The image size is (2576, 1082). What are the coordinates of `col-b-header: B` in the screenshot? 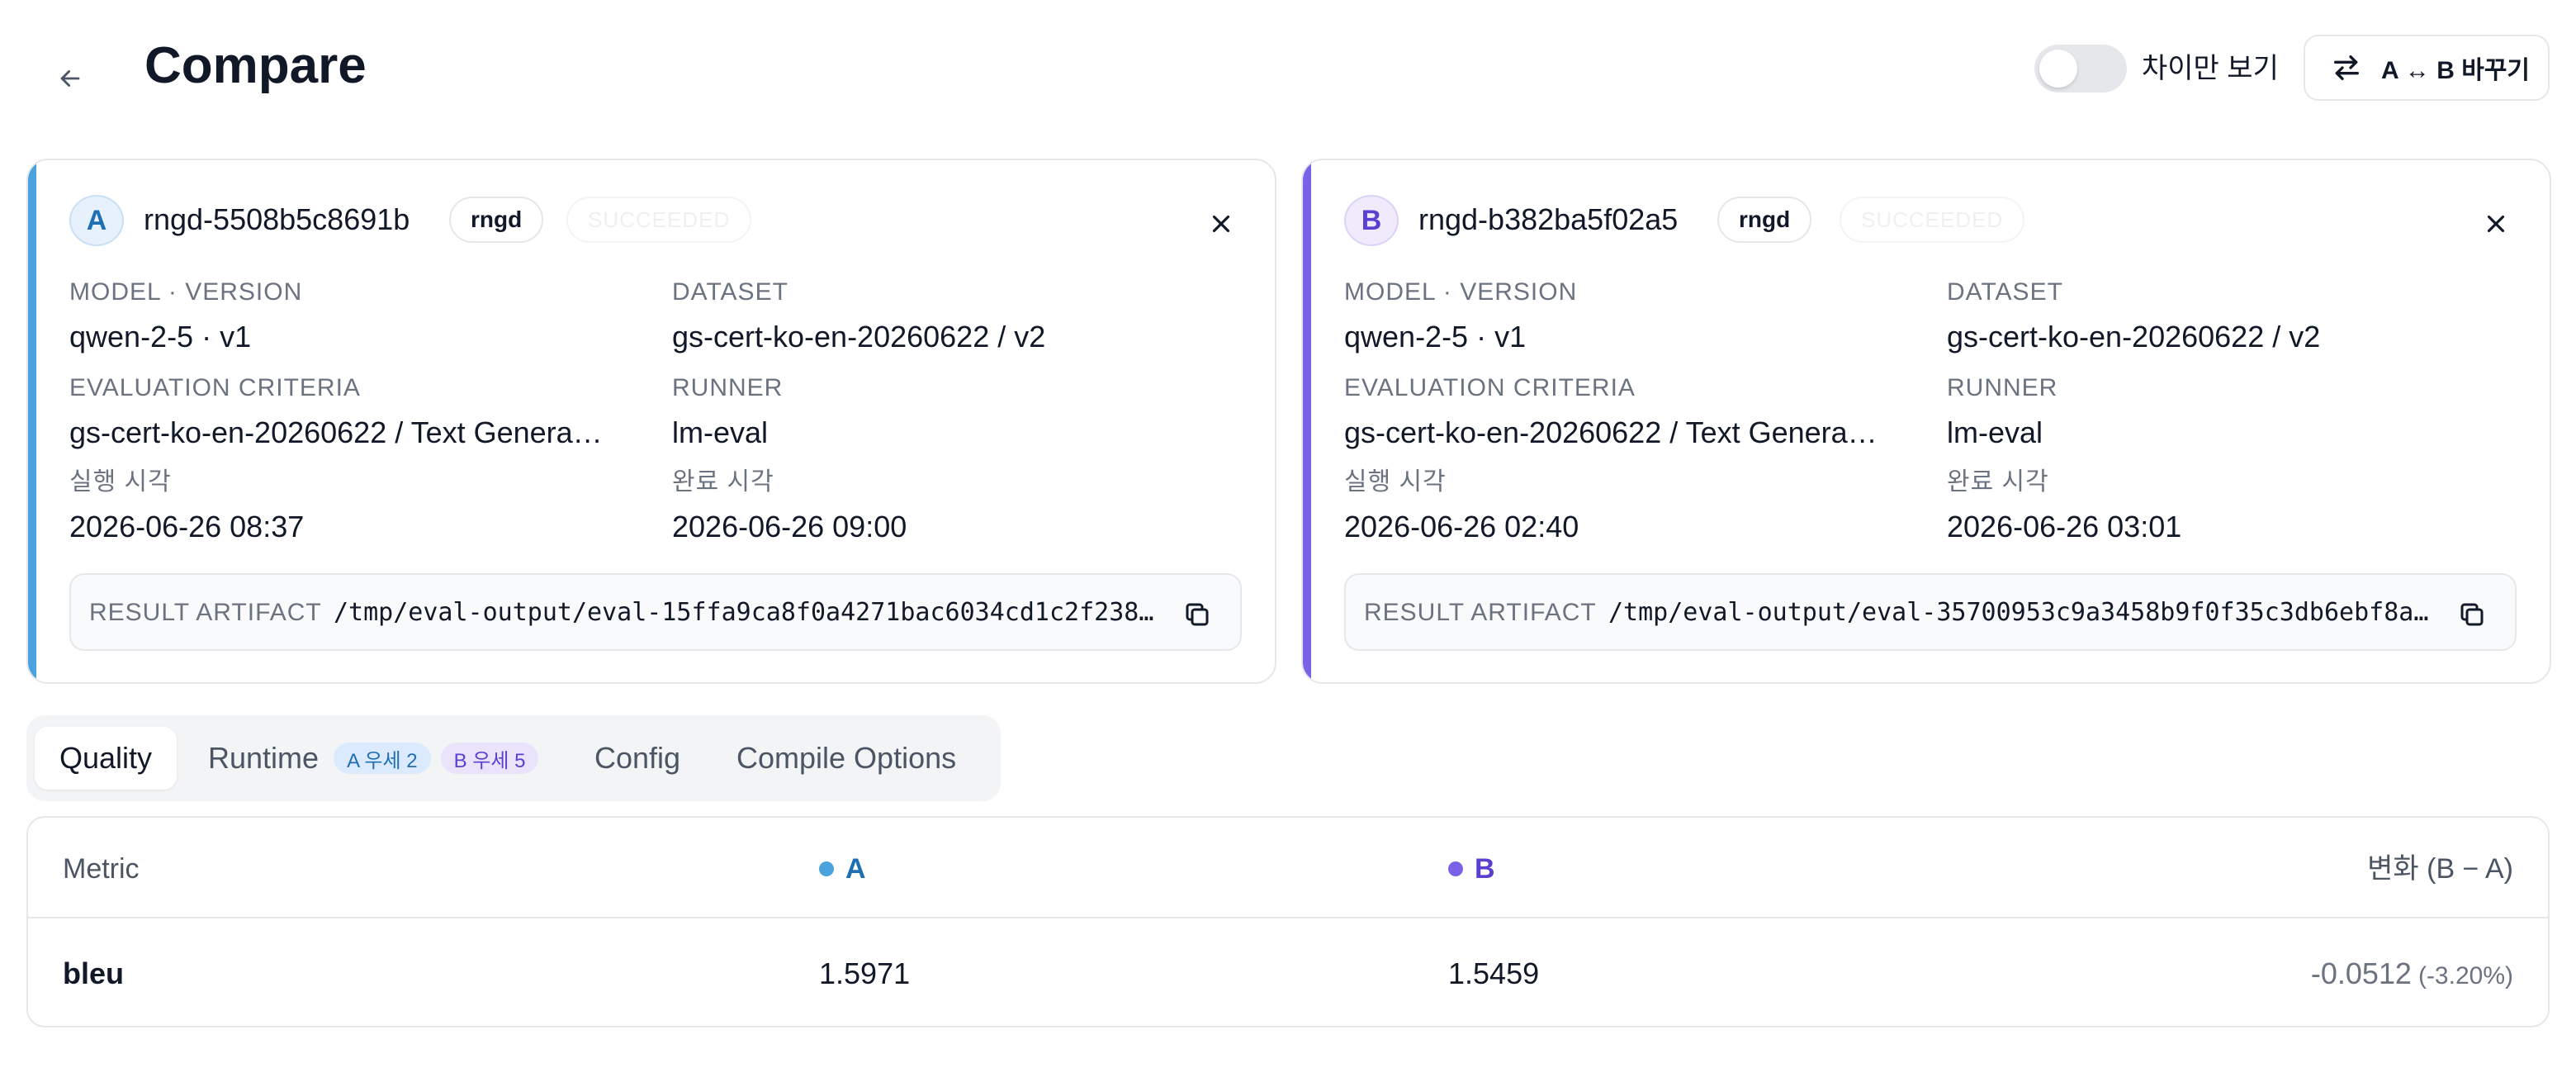 It's located at (1471, 869).